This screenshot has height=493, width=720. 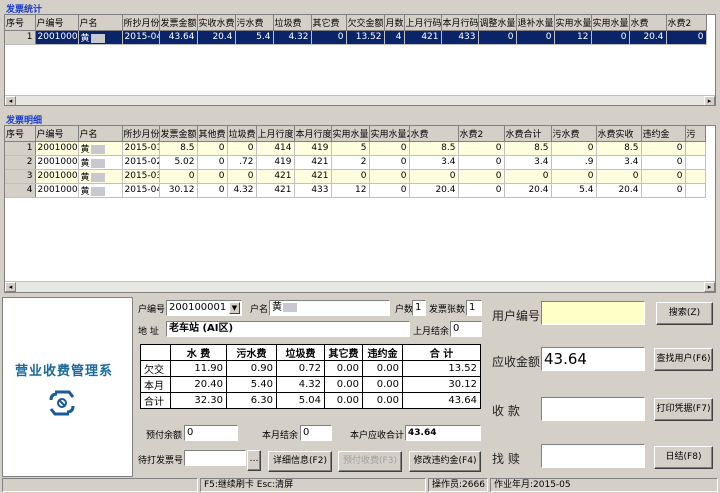 I want to click on last-balance-field: 0, so click(x=466, y=329).